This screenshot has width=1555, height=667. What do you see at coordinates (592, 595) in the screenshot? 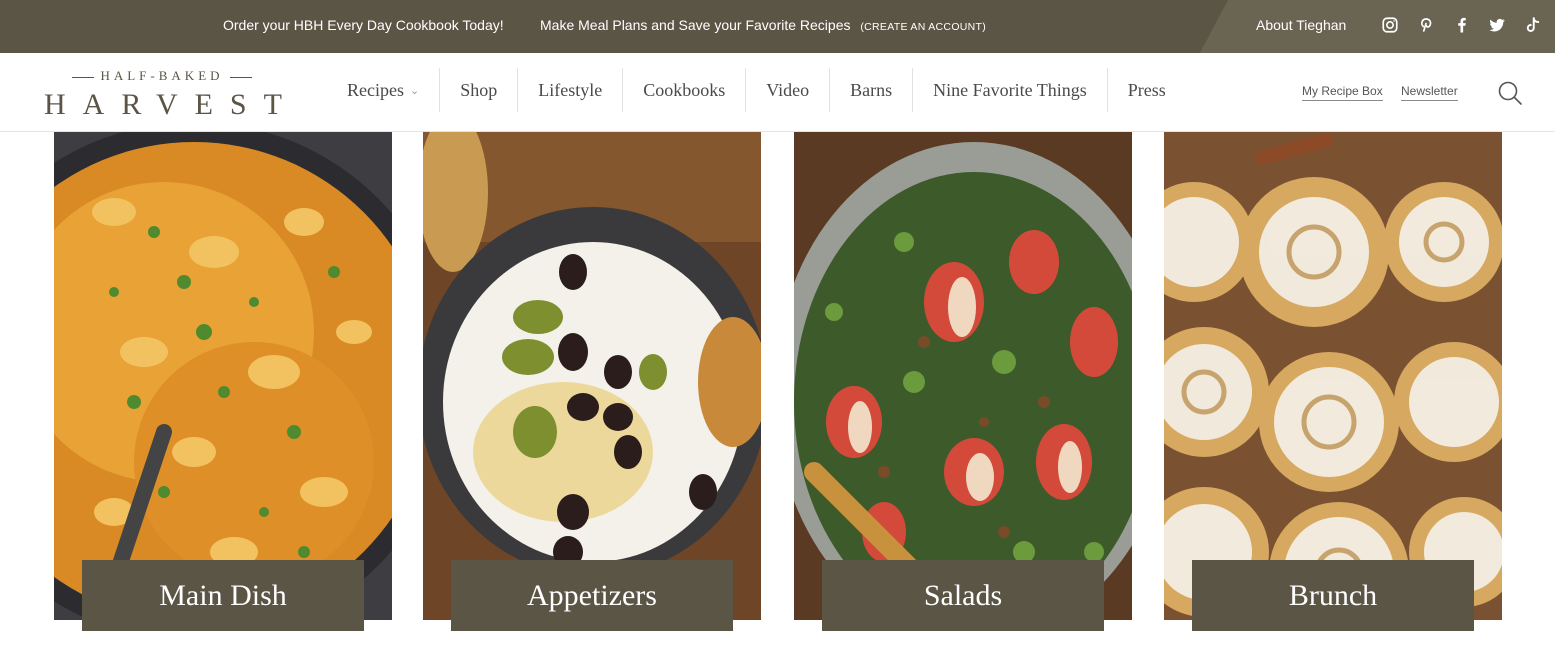
I see `category-label: Appetizers` at bounding box center [592, 595].